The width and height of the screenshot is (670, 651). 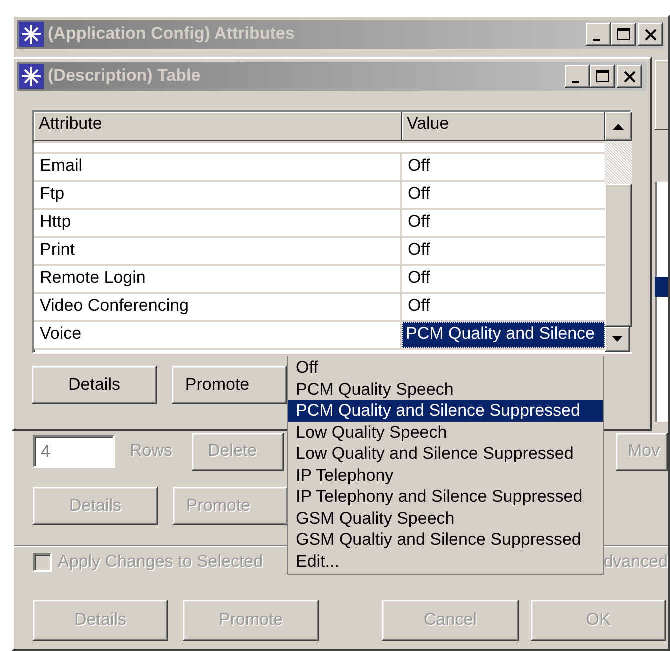 What do you see at coordinates (218, 195) in the screenshot?
I see `table-cell: Ftp` at bounding box center [218, 195].